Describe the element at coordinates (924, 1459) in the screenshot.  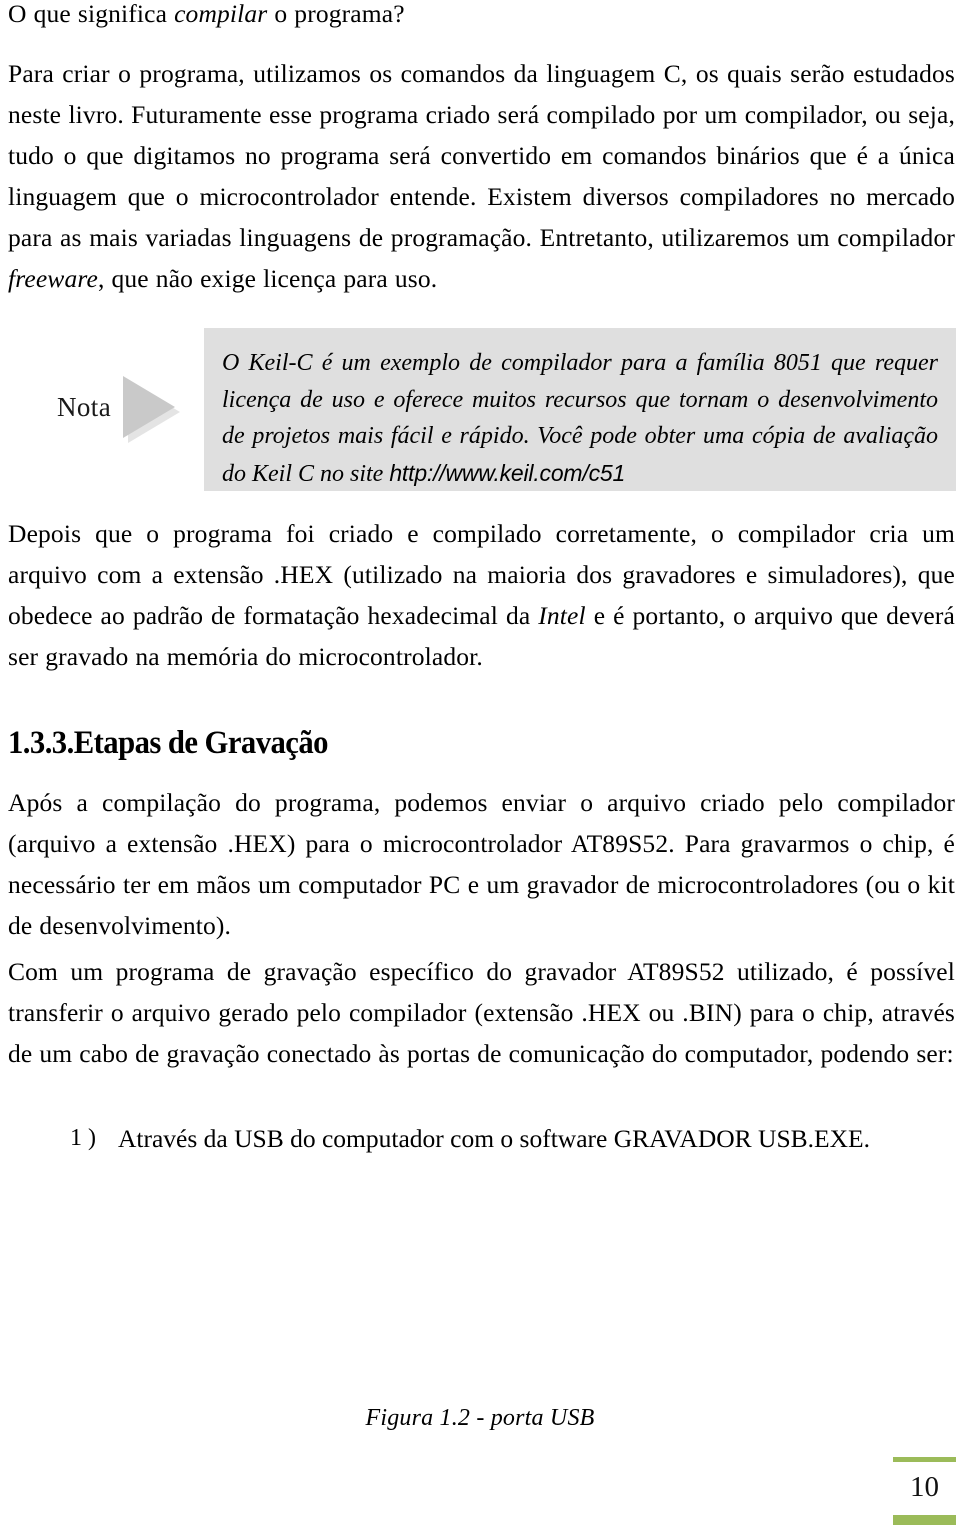
I see `footer-rule-top` at that location.